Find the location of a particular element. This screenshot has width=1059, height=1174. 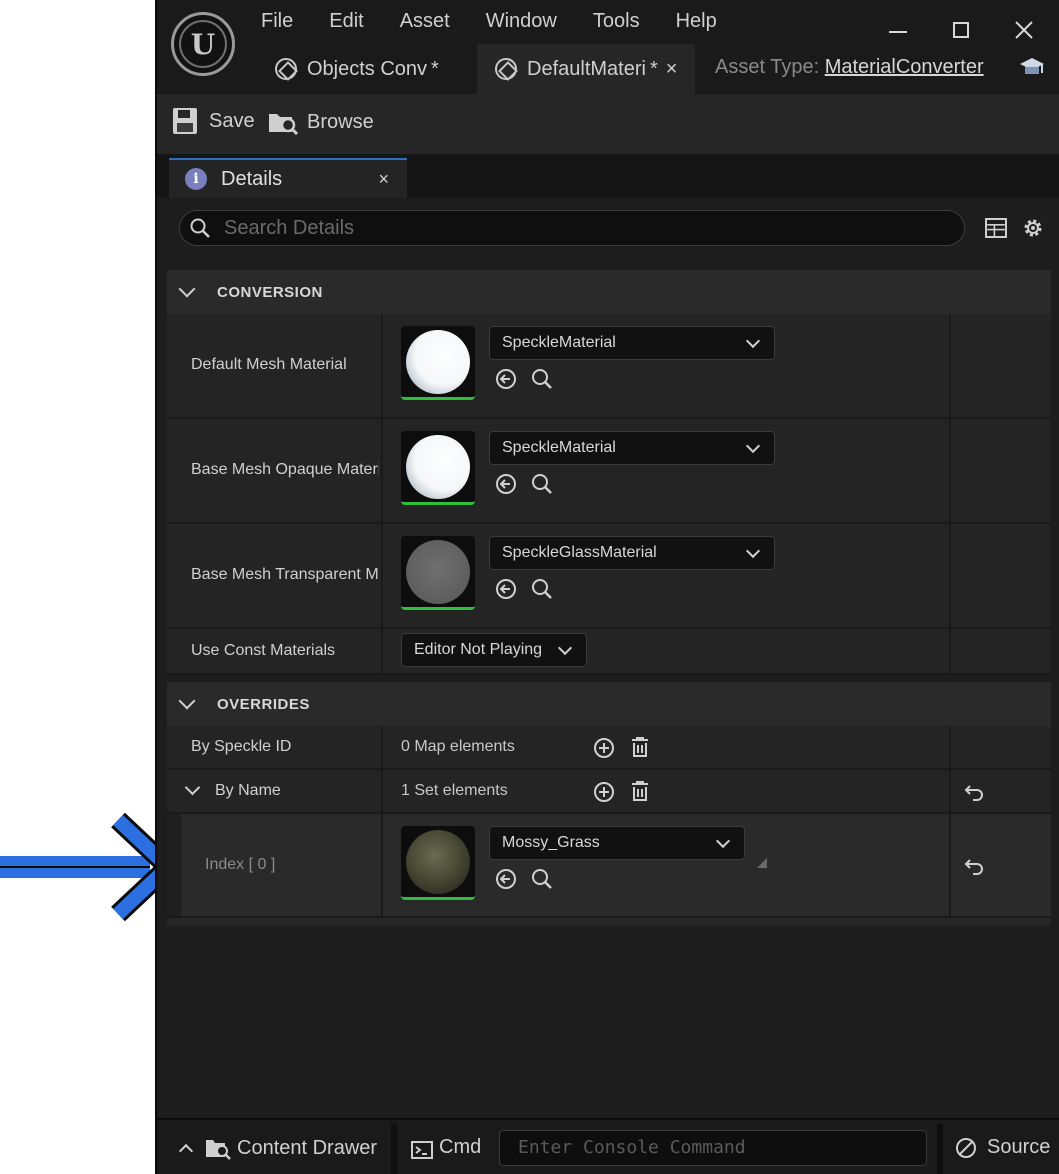

property-row: By Speckle ID 0 Map elements is located at coordinates (609, 748).